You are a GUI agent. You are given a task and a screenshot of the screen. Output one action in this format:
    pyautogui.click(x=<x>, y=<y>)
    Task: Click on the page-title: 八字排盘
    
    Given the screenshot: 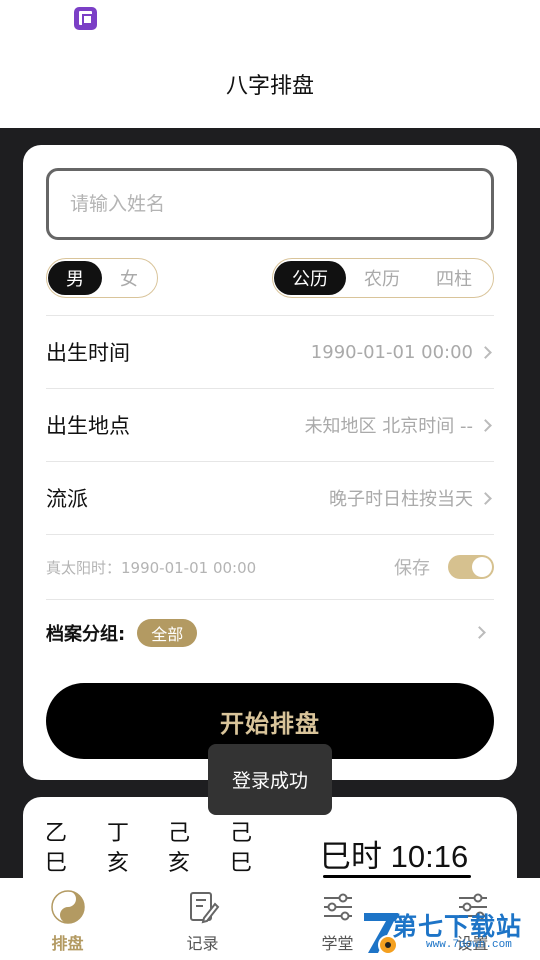 What is the action you would take?
    pyautogui.click(x=269, y=86)
    